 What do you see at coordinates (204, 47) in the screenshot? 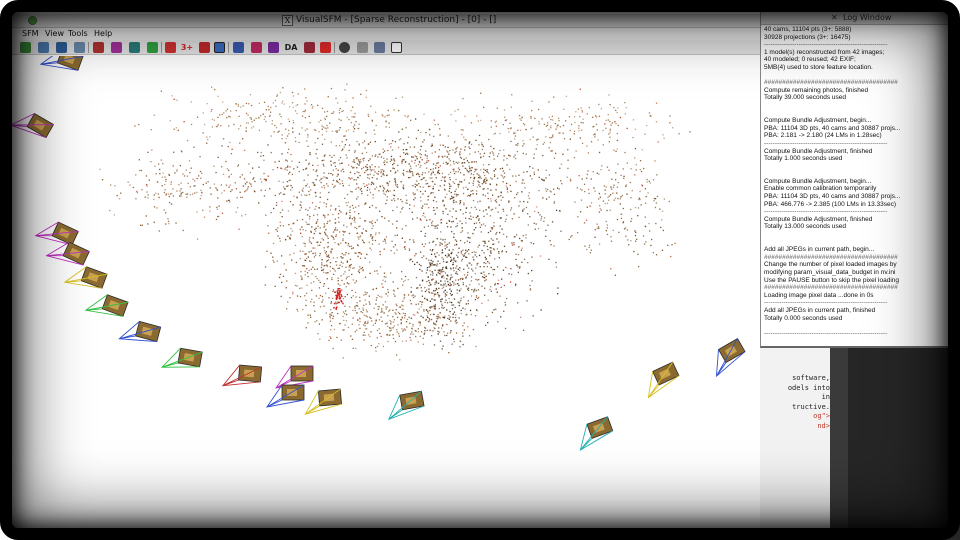
I see `grid-icon` at bounding box center [204, 47].